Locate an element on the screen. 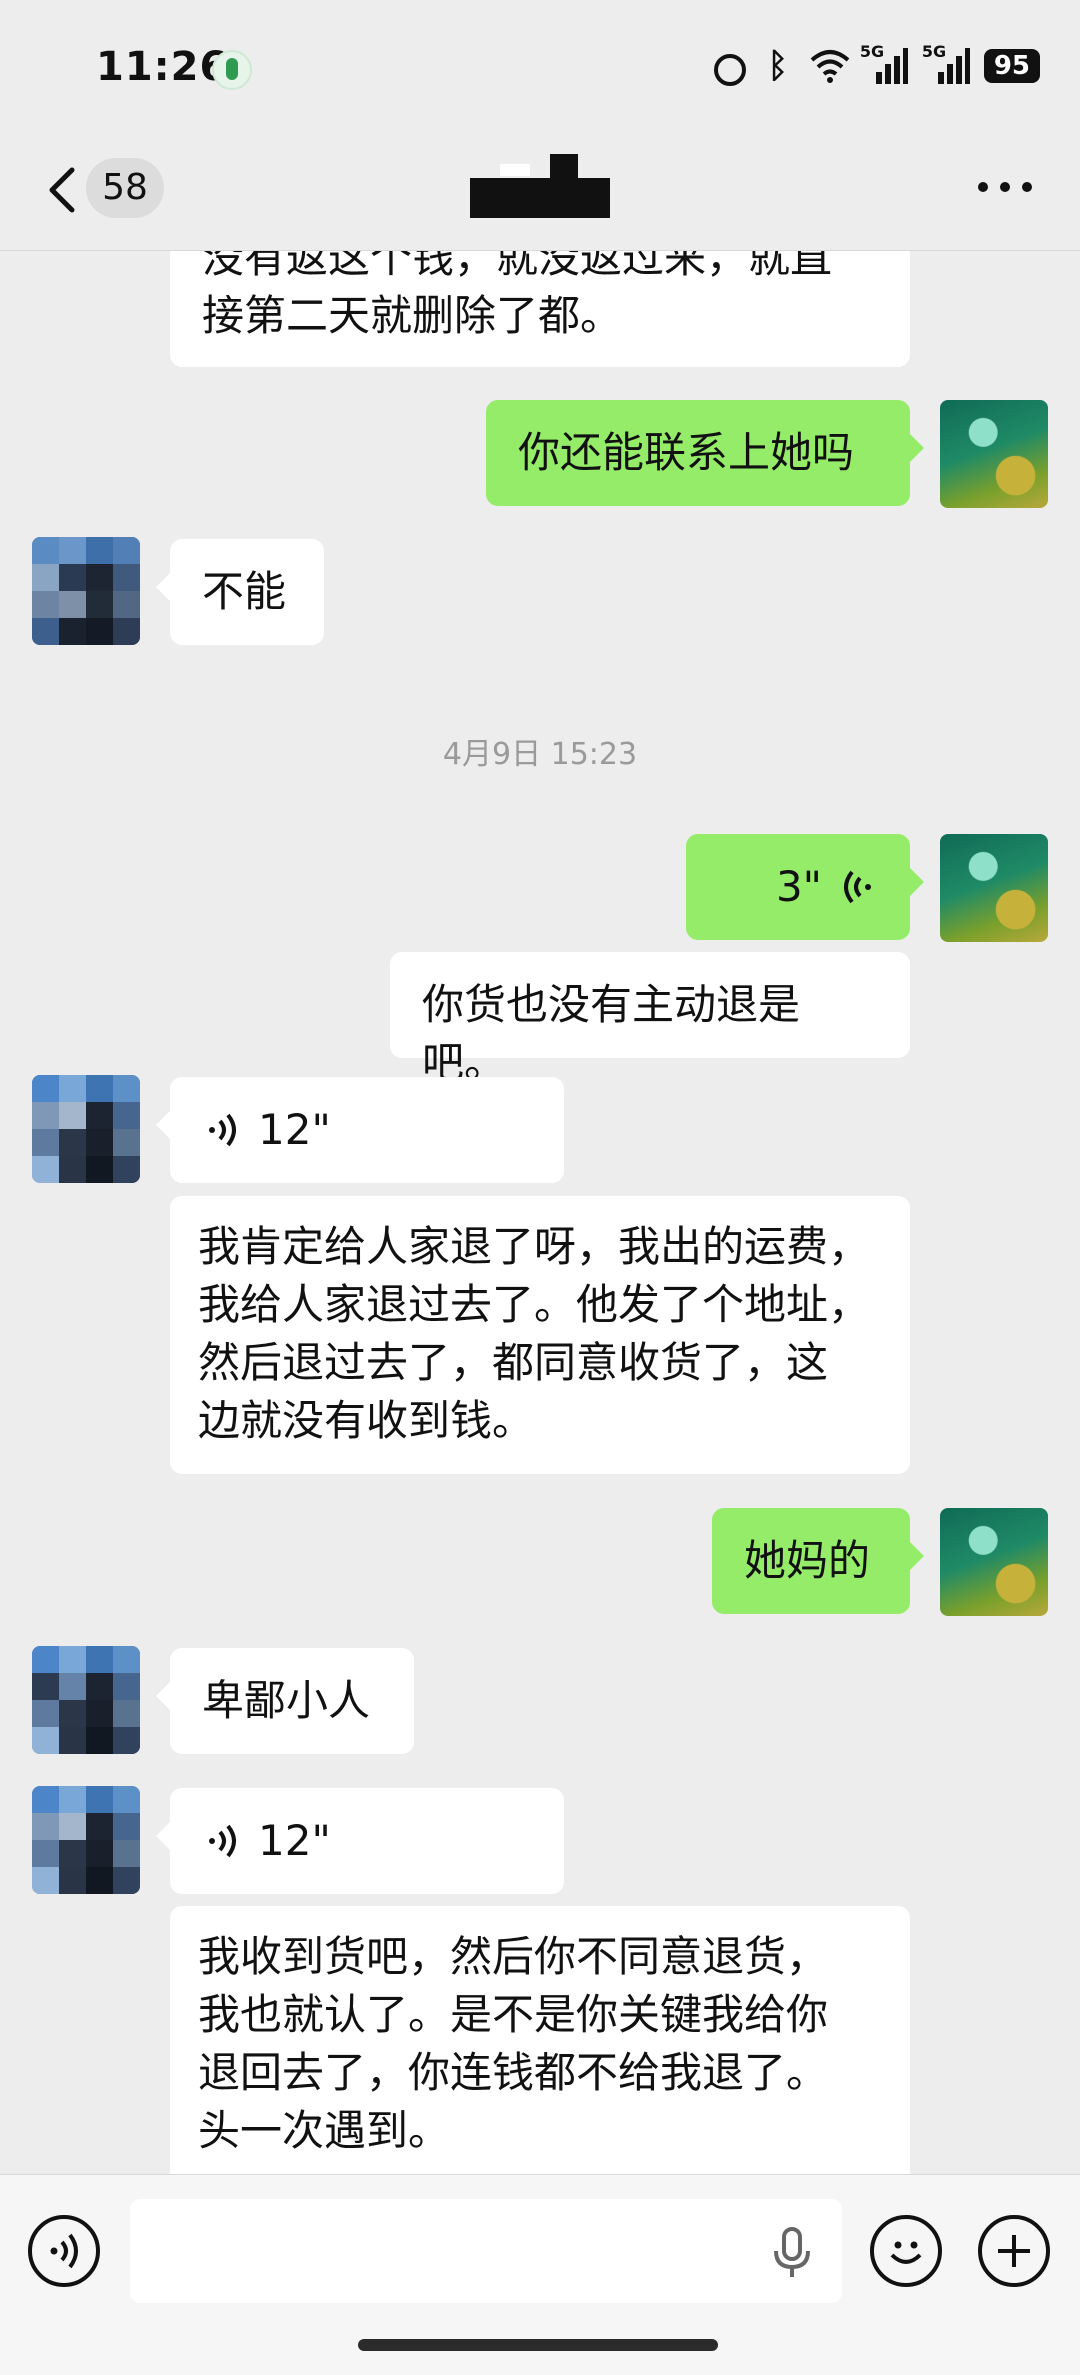 The height and width of the screenshot is (2375, 1080). outgoing-voice-message: 3" is located at coordinates (805, 887).